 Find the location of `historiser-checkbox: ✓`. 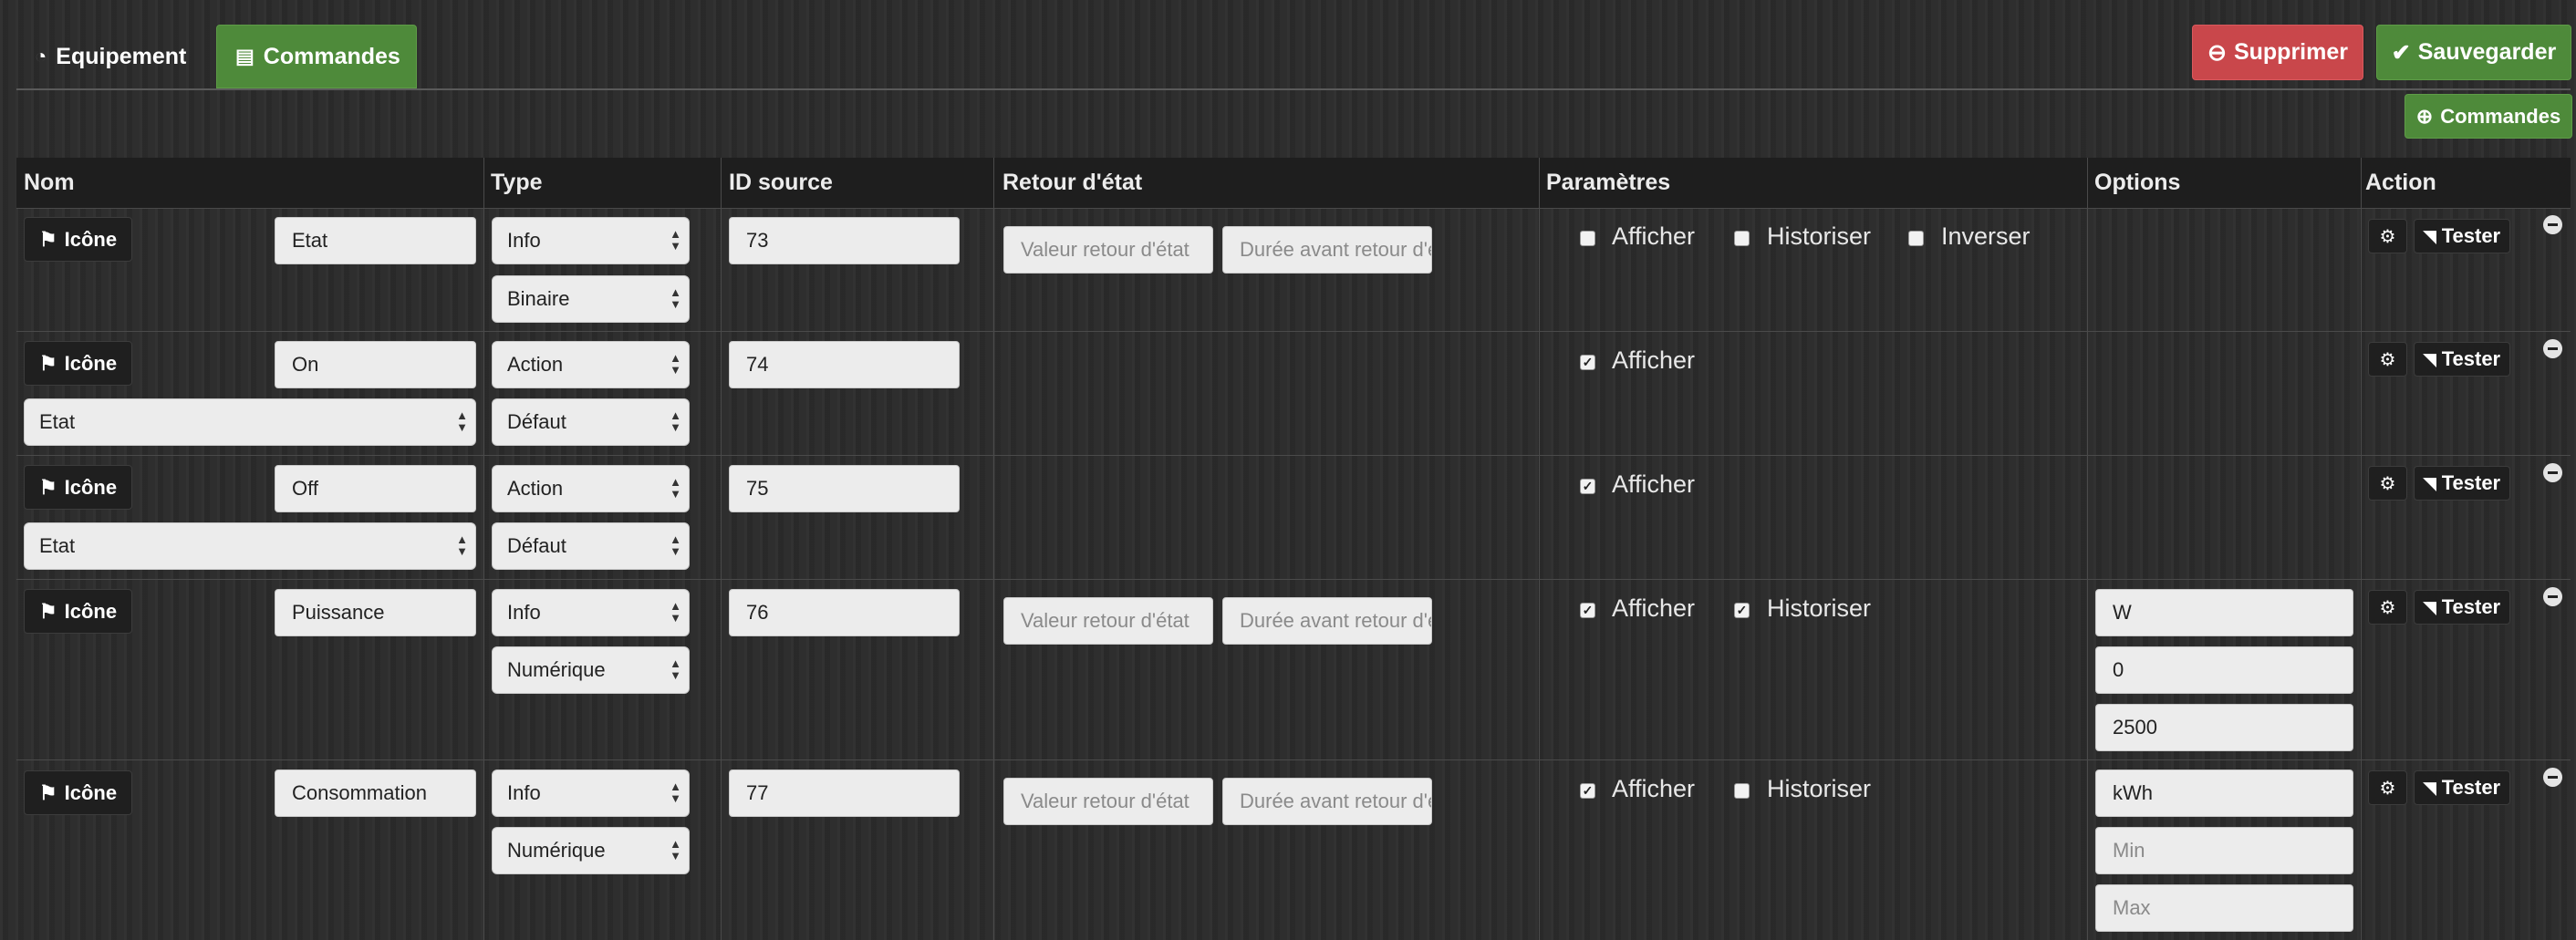

historiser-checkbox: ✓ is located at coordinates (1742, 610).